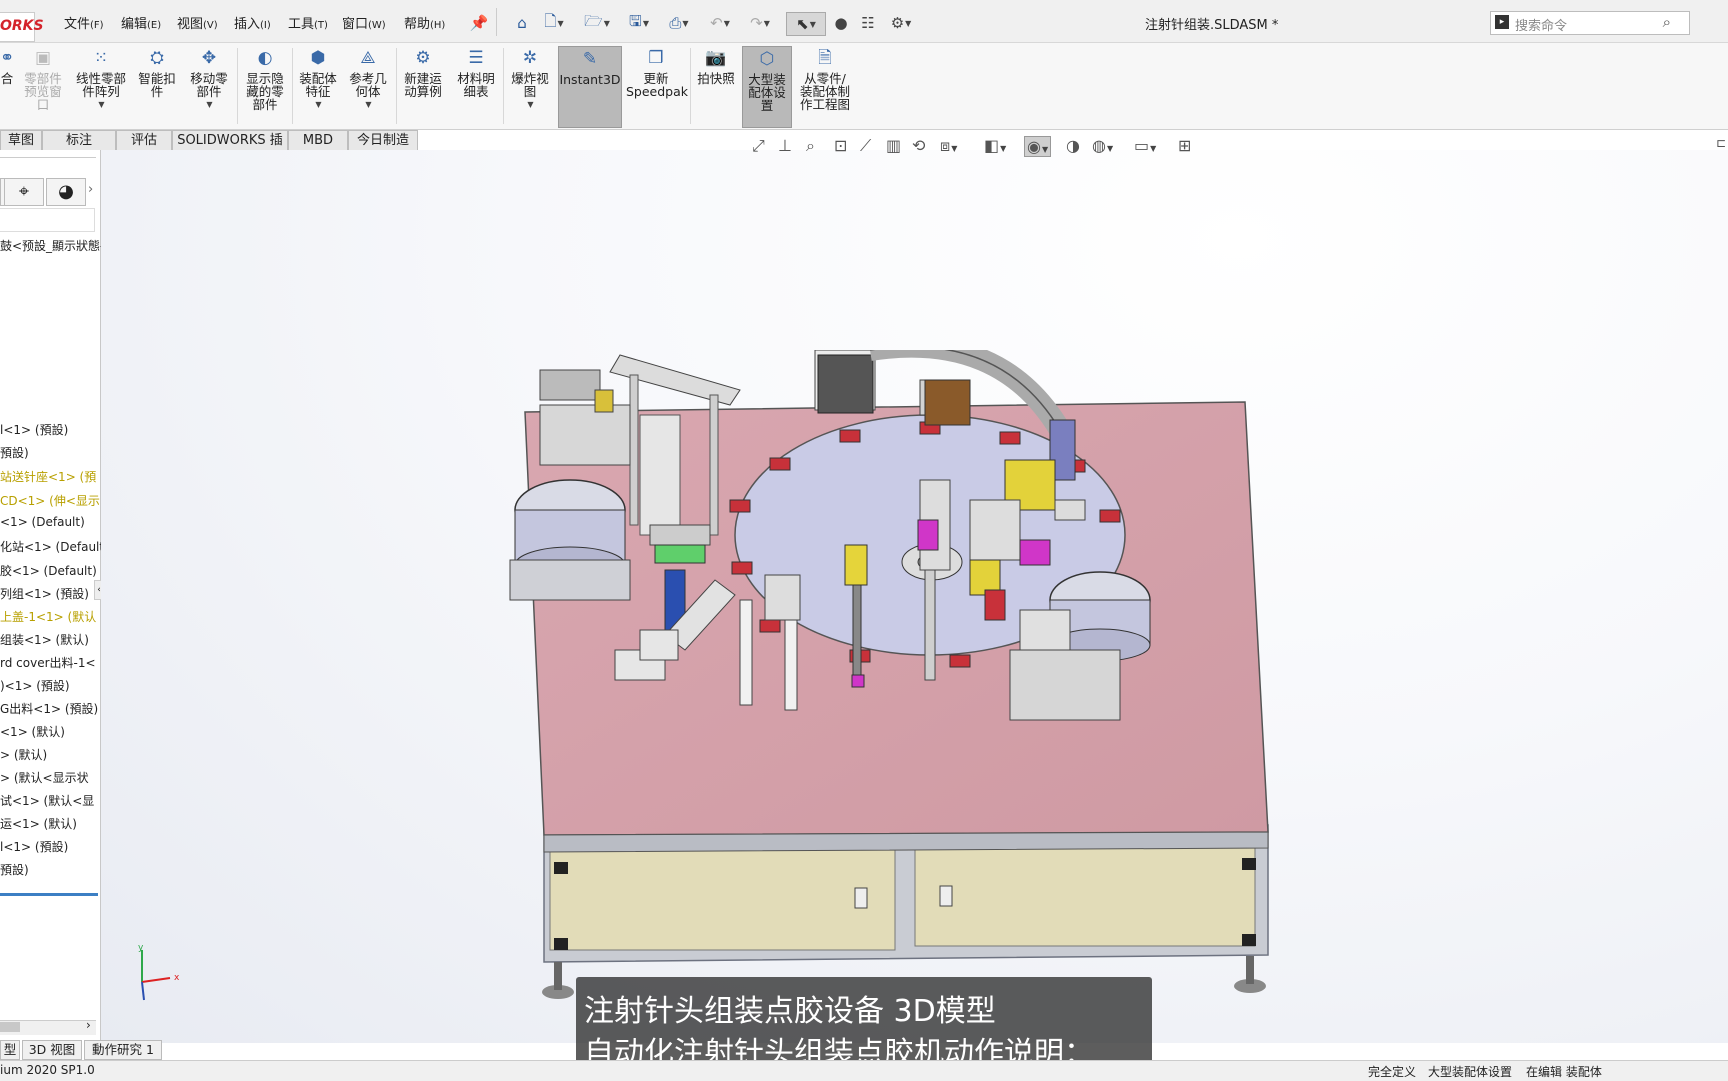 This screenshot has width=1728, height=1081. I want to click on home-icon: ⌂, so click(522, 23).